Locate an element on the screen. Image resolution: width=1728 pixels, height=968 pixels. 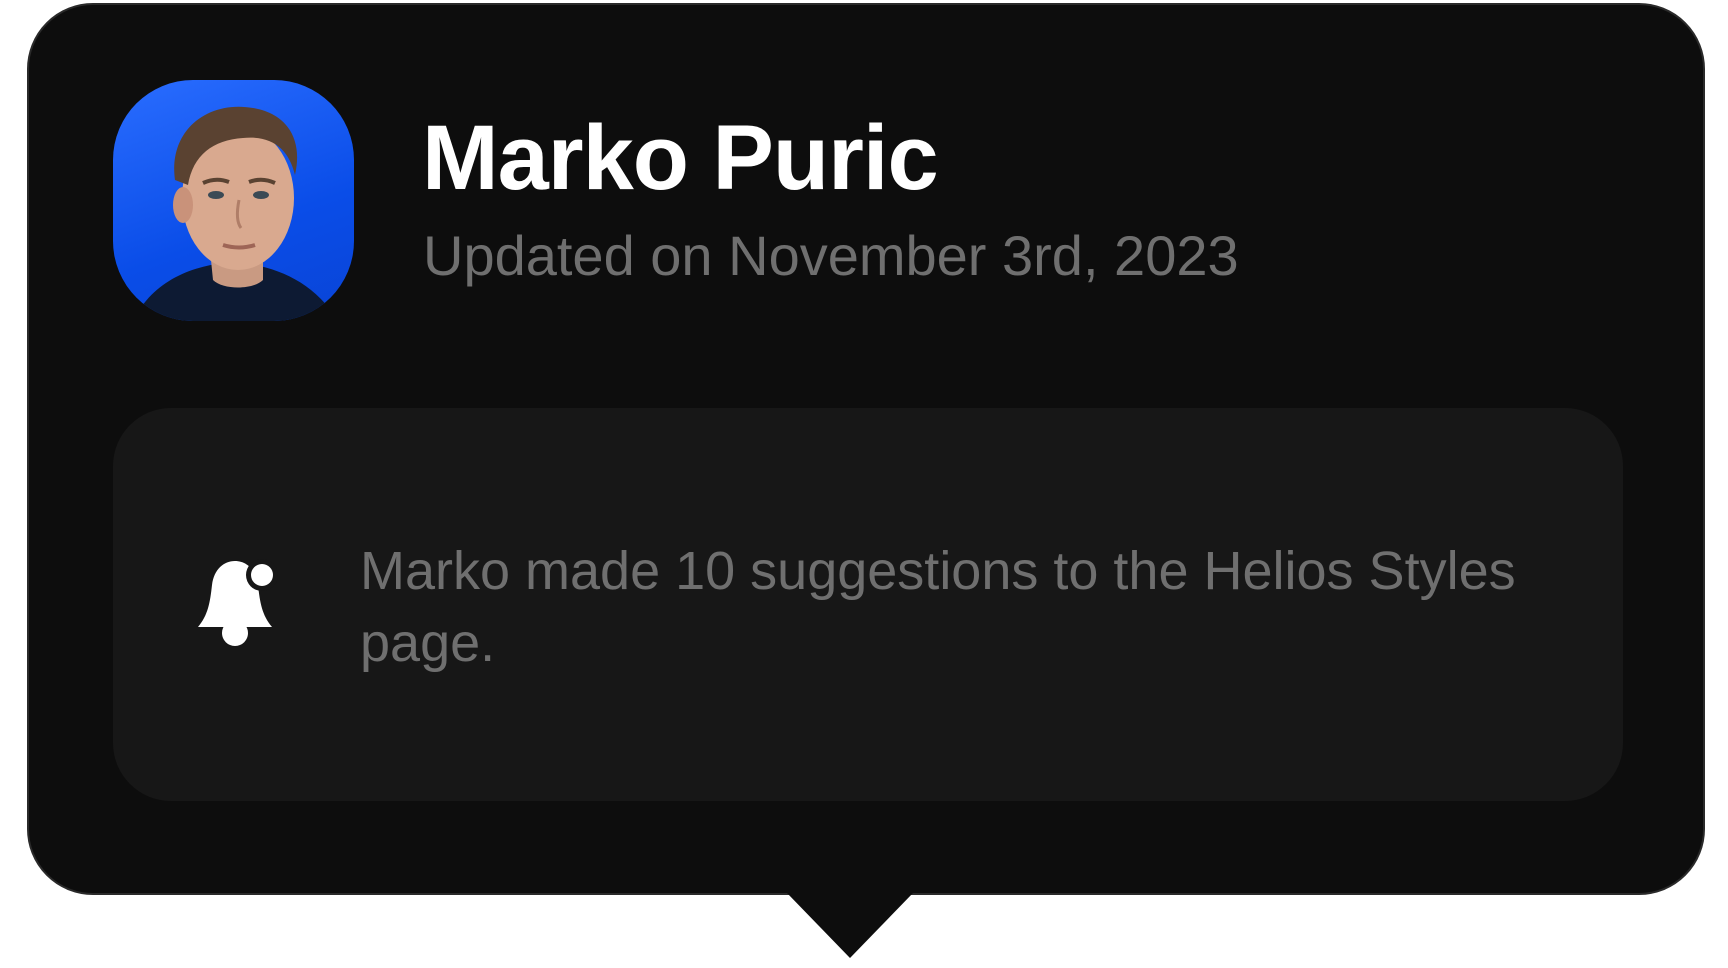
bell-icon is located at coordinates (238, 602).